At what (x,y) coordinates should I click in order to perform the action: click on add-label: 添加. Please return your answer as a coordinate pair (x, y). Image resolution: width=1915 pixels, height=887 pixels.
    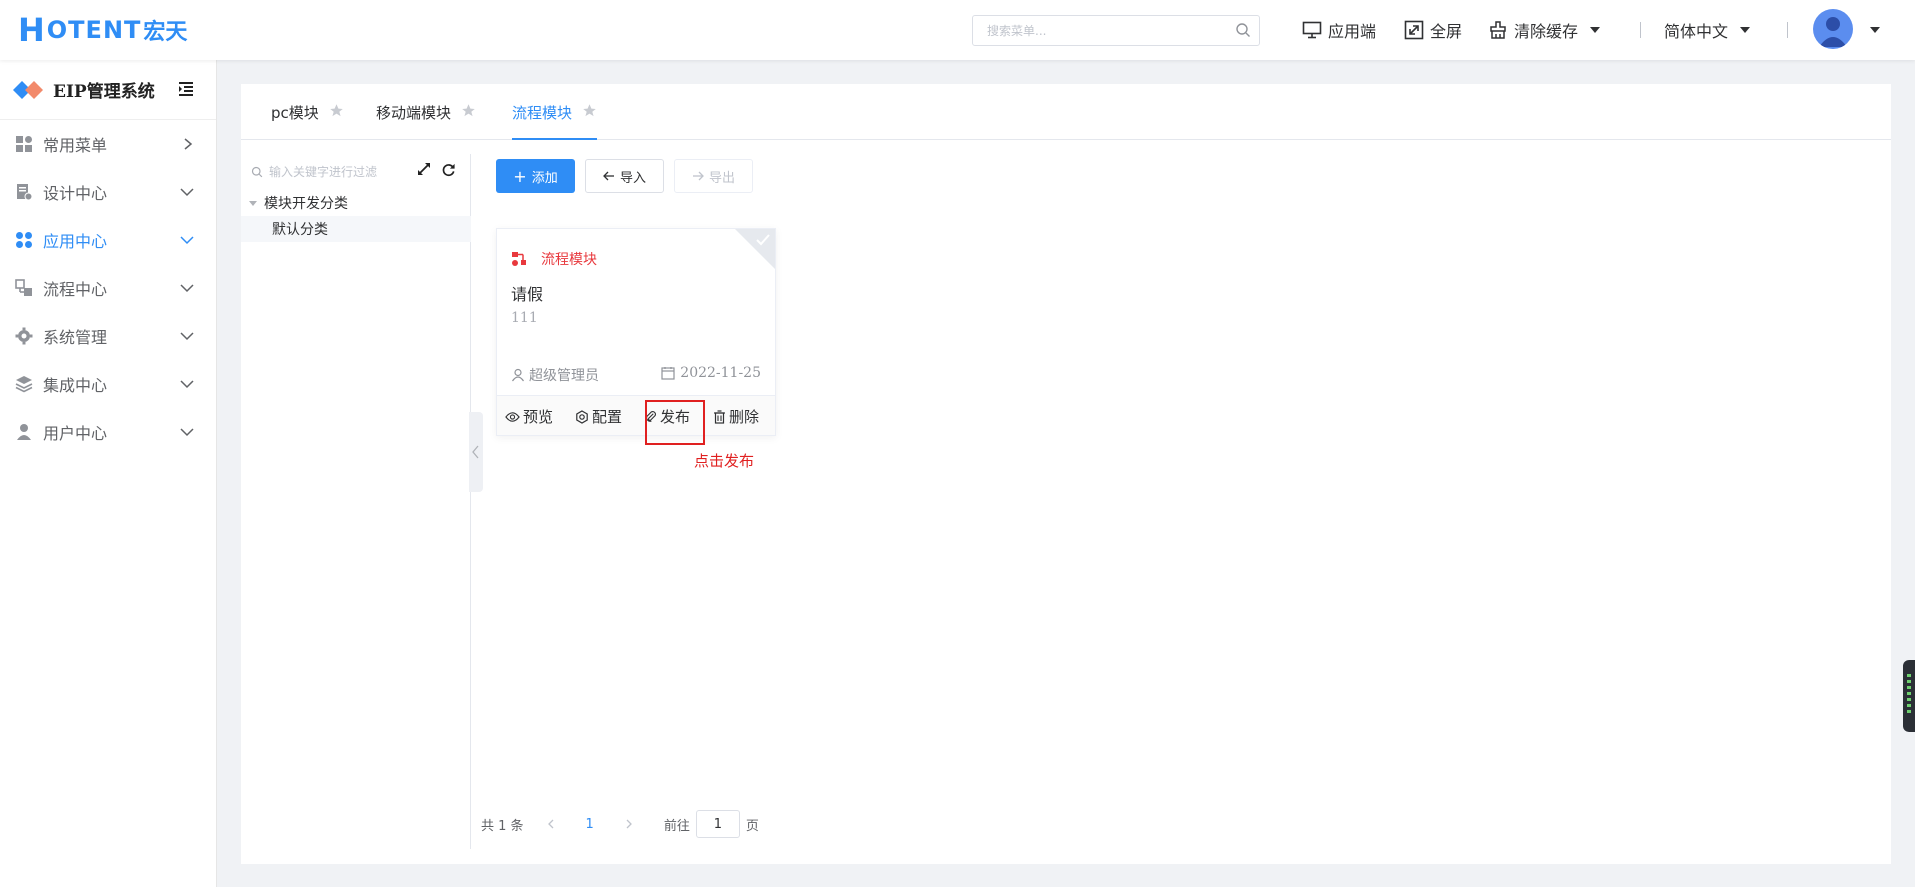
    Looking at the image, I should click on (544, 178).